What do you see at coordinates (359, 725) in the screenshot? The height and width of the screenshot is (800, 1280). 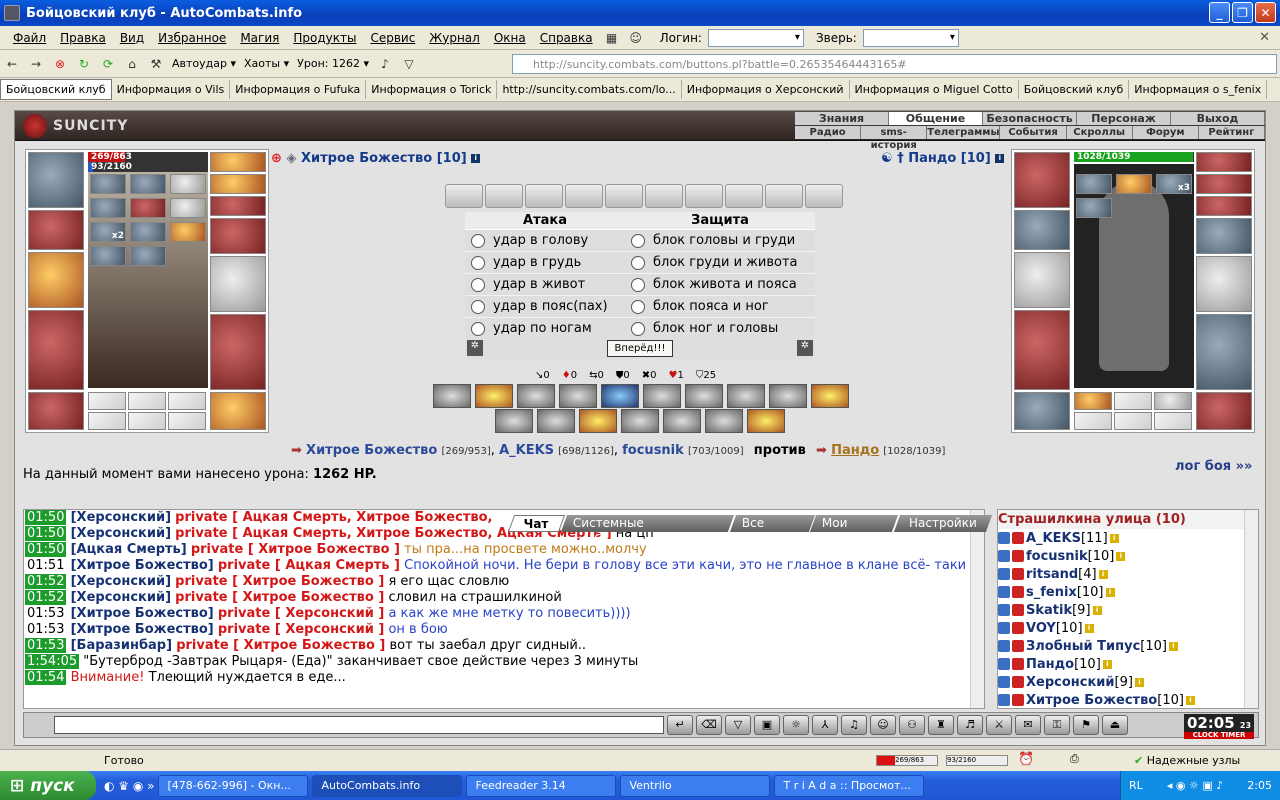 I see `chat-input` at bounding box center [359, 725].